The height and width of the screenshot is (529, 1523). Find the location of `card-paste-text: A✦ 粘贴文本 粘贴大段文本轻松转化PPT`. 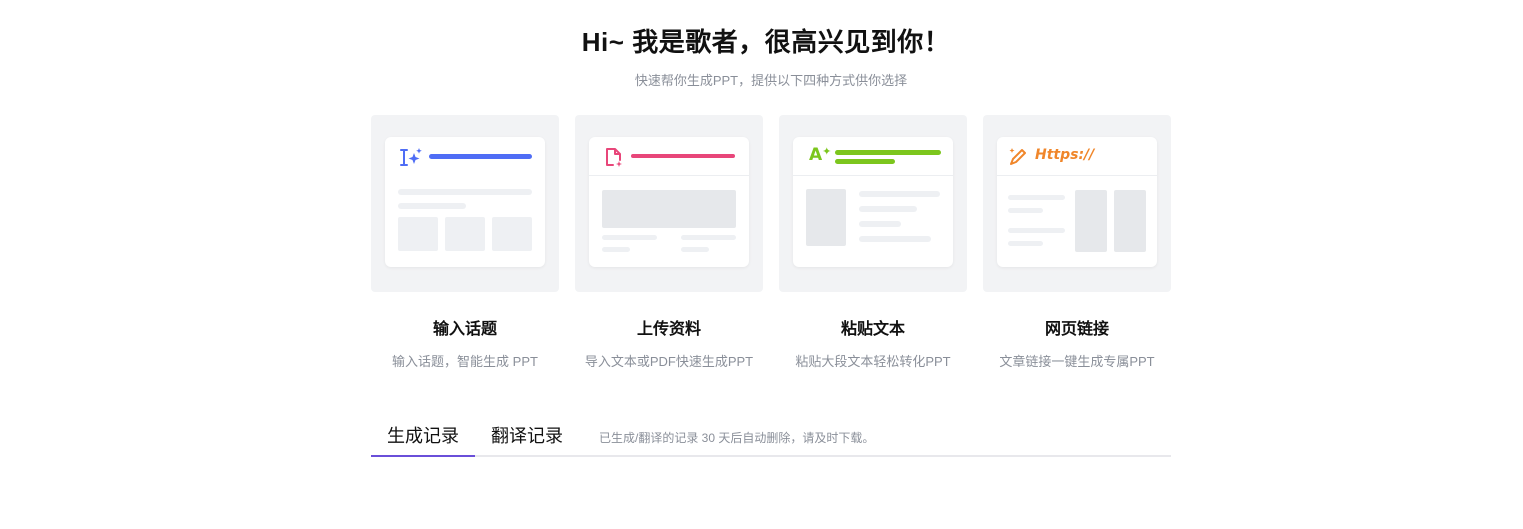

card-paste-text: A✦ 粘贴文本 粘贴大段文本轻松转化PPT is located at coordinates (873, 242).